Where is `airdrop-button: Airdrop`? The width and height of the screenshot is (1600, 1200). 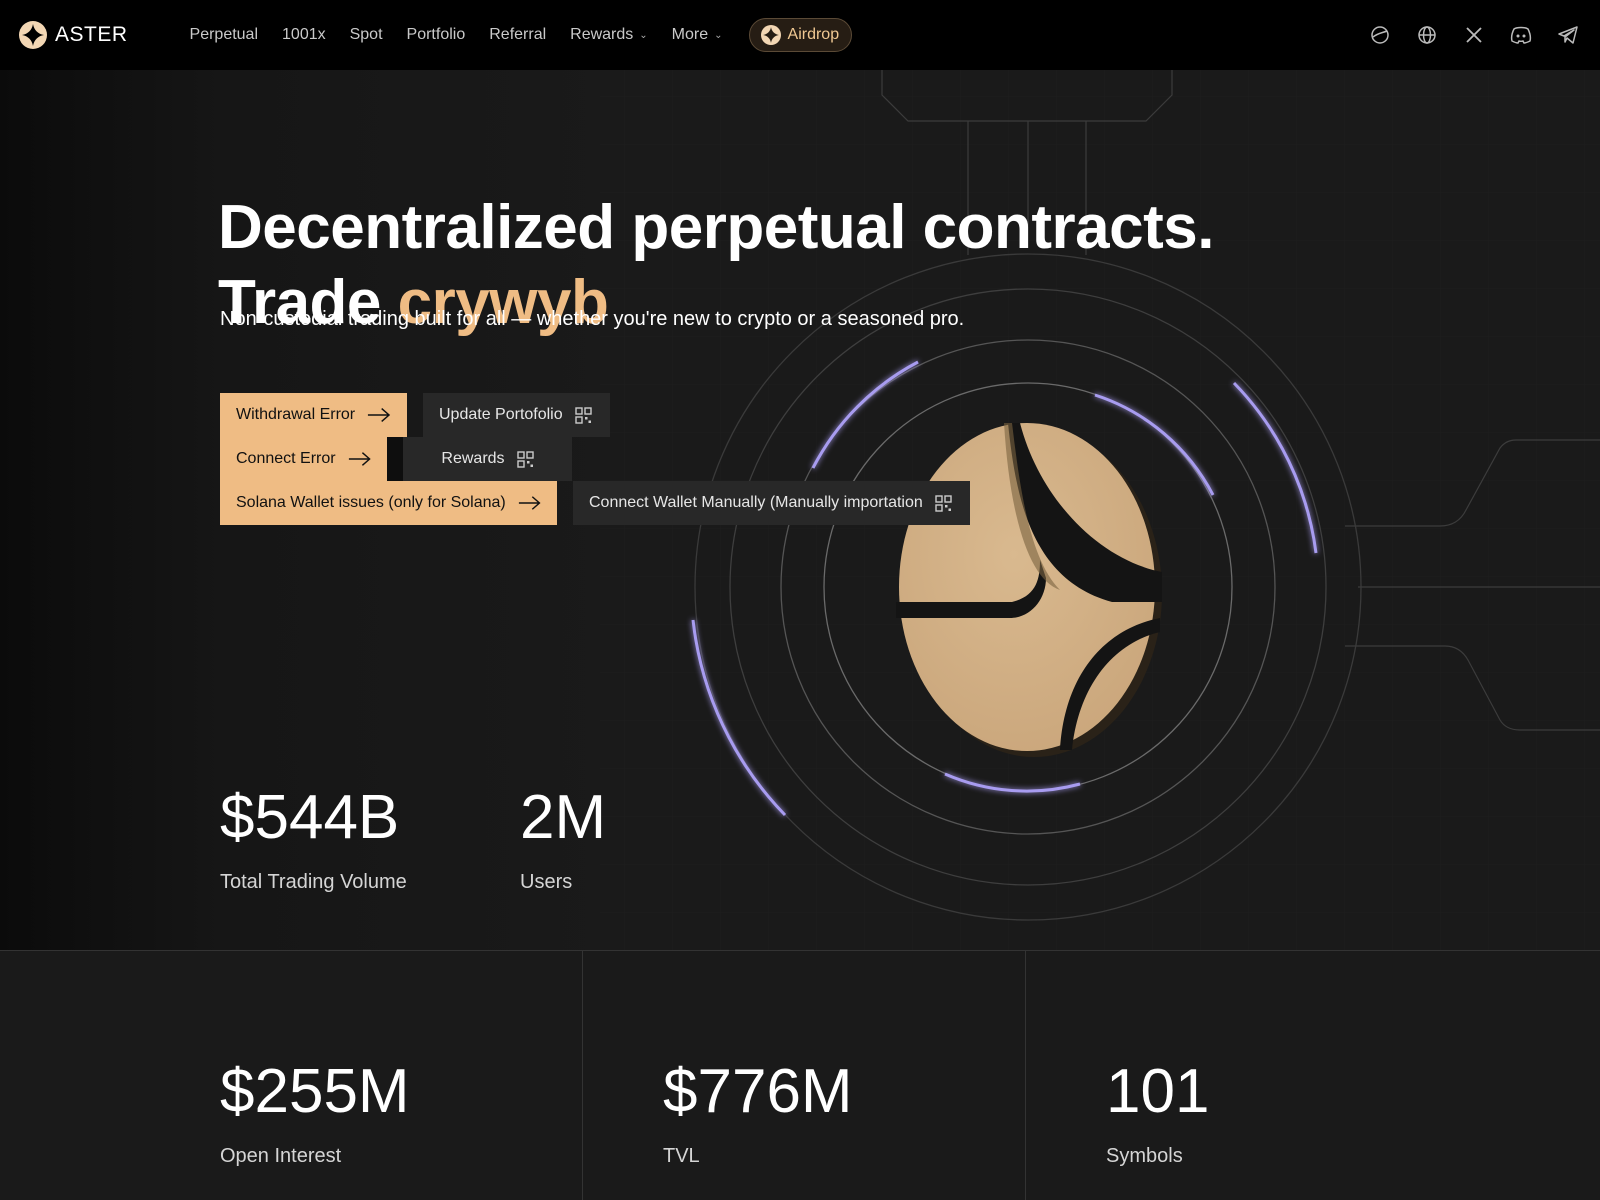
airdrop-button: Airdrop is located at coordinates (800, 35).